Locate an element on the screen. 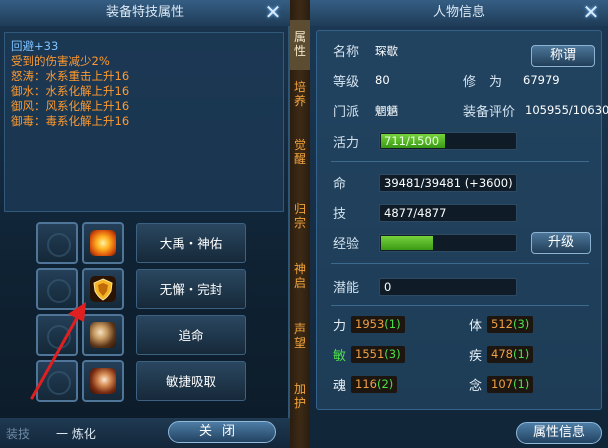 The width and height of the screenshot is (608, 448). tab-awaken: 觉醒 is located at coordinates (300, 158).